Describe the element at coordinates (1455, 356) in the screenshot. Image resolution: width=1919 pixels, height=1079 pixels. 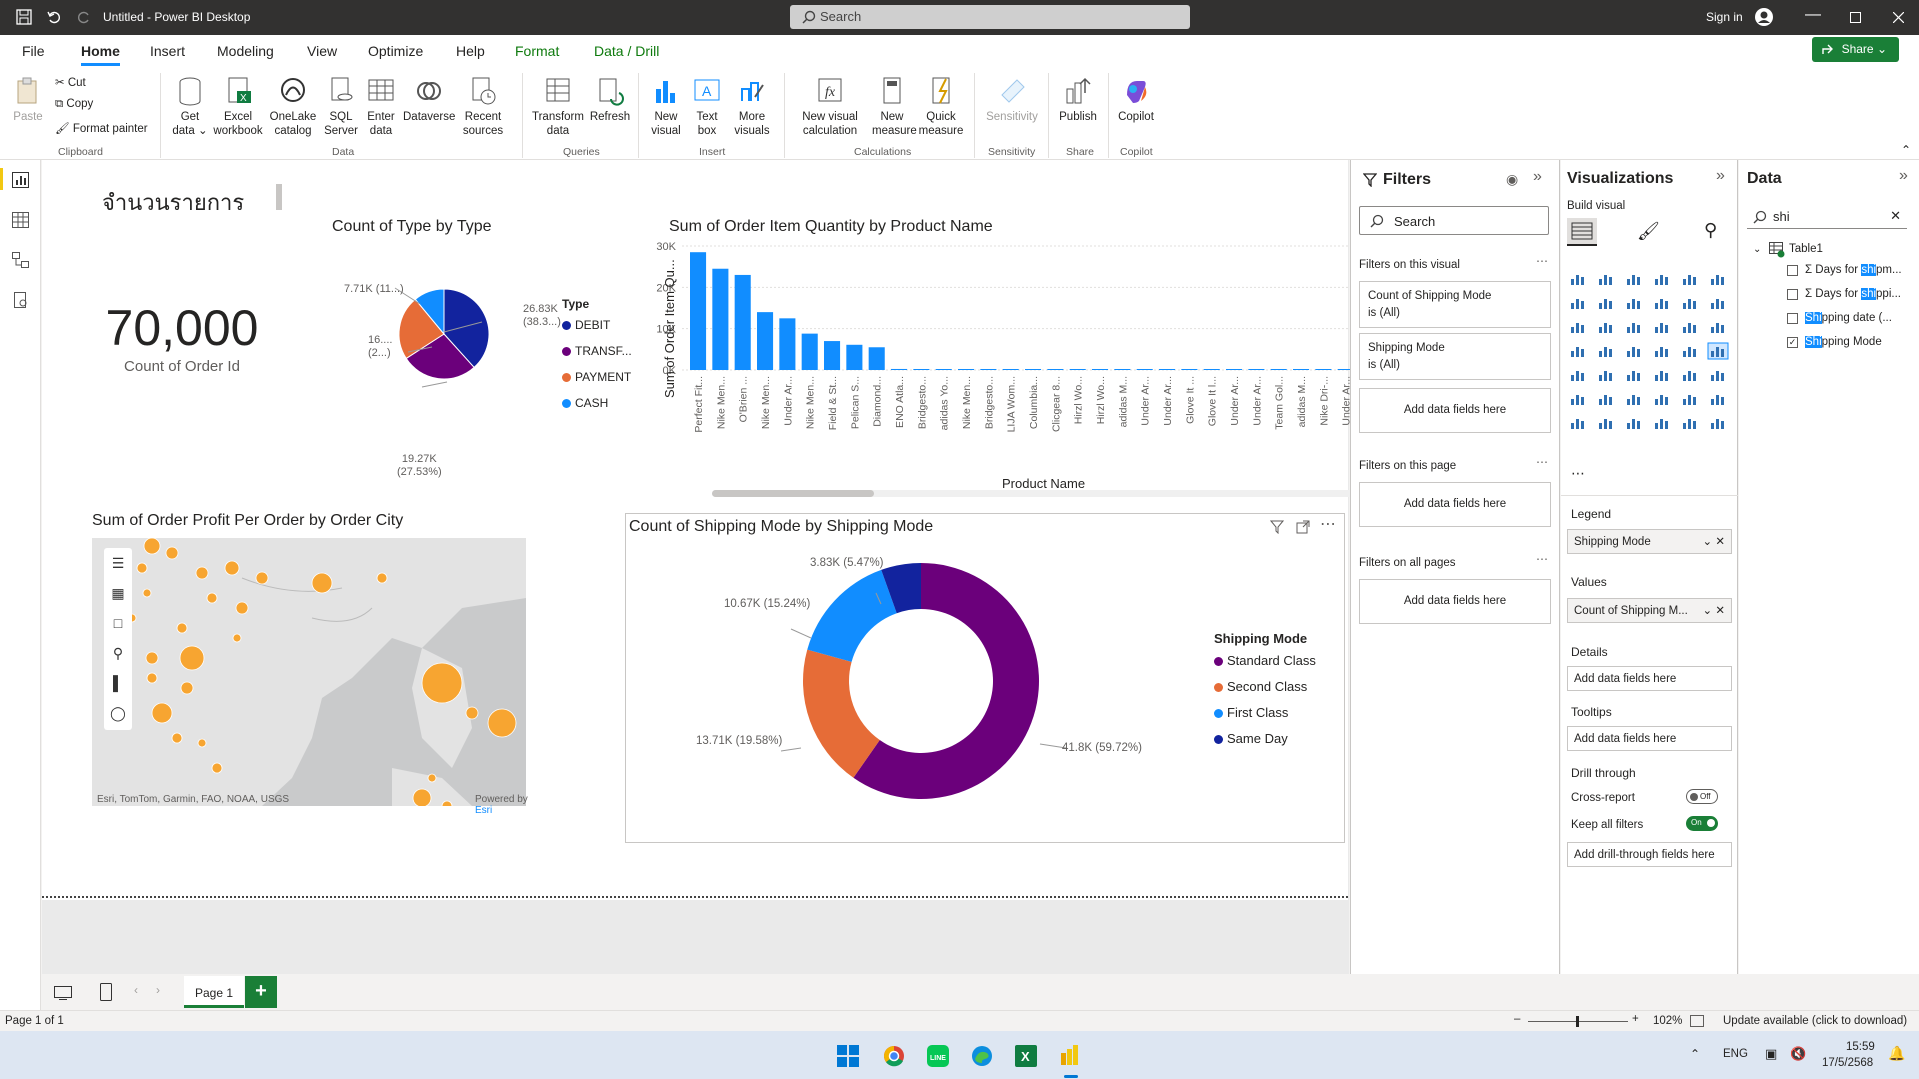
I see `filter-card-shipping-mode: Shipping Mode is (All)` at that location.